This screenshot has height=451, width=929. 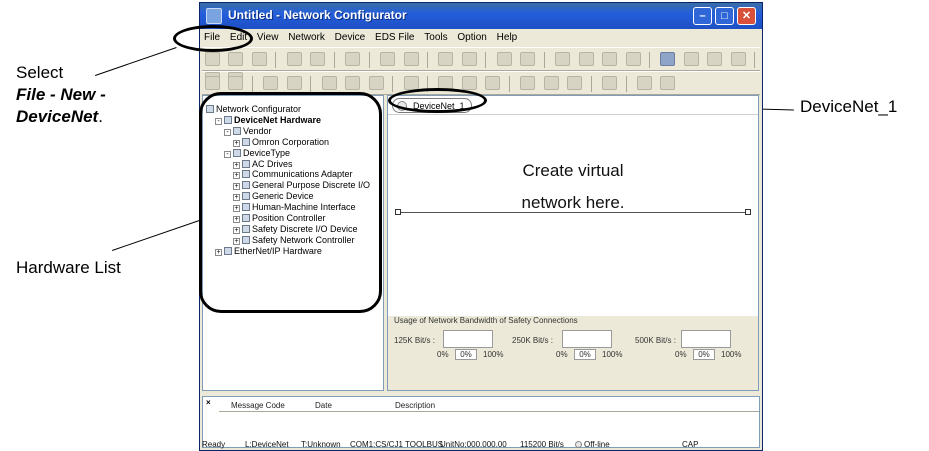 What do you see at coordinates (443, 354) in the screenshot?
I see `bandwidth-zero-125k: 0%` at bounding box center [443, 354].